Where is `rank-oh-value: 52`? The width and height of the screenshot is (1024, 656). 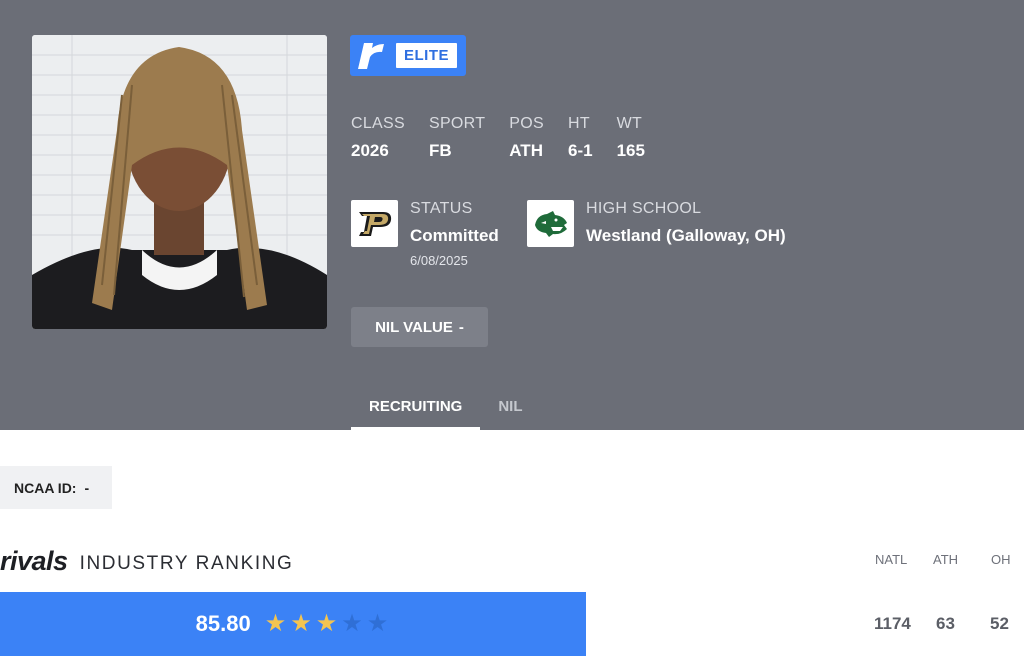
rank-oh-value: 52 is located at coordinates (999, 623).